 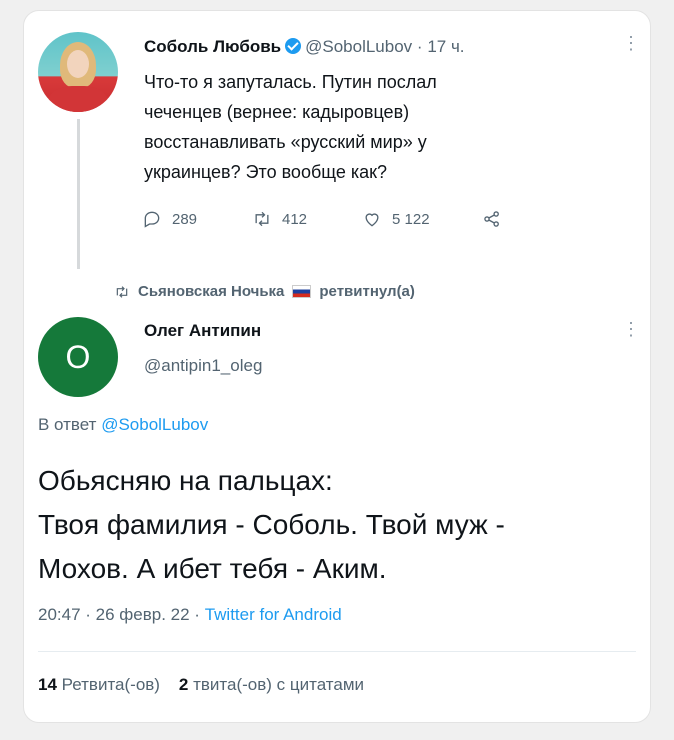 I want to click on like-button: 5 122, so click(x=396, y=219).